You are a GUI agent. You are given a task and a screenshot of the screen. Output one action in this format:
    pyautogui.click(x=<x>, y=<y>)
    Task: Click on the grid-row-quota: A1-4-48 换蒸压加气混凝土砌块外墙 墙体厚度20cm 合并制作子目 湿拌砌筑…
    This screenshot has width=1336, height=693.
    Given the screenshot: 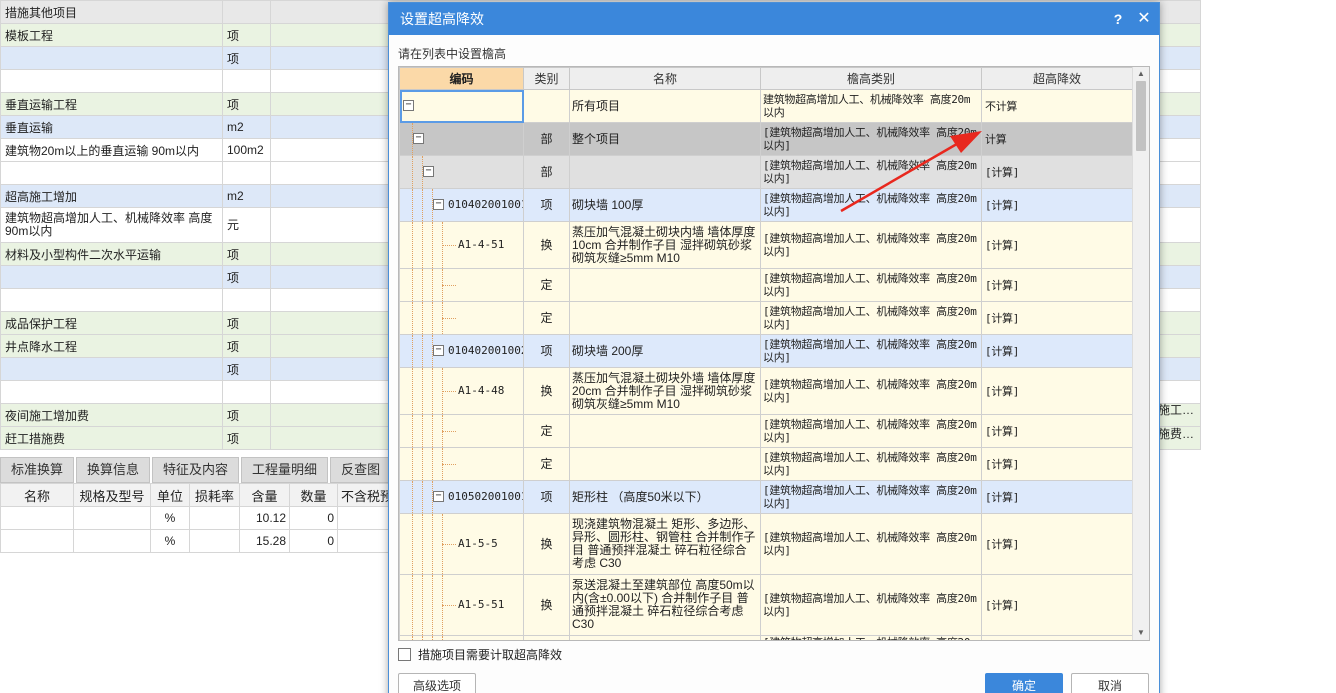 What is the action you would take?
    pyautogui.click(x=766, y=391)
    